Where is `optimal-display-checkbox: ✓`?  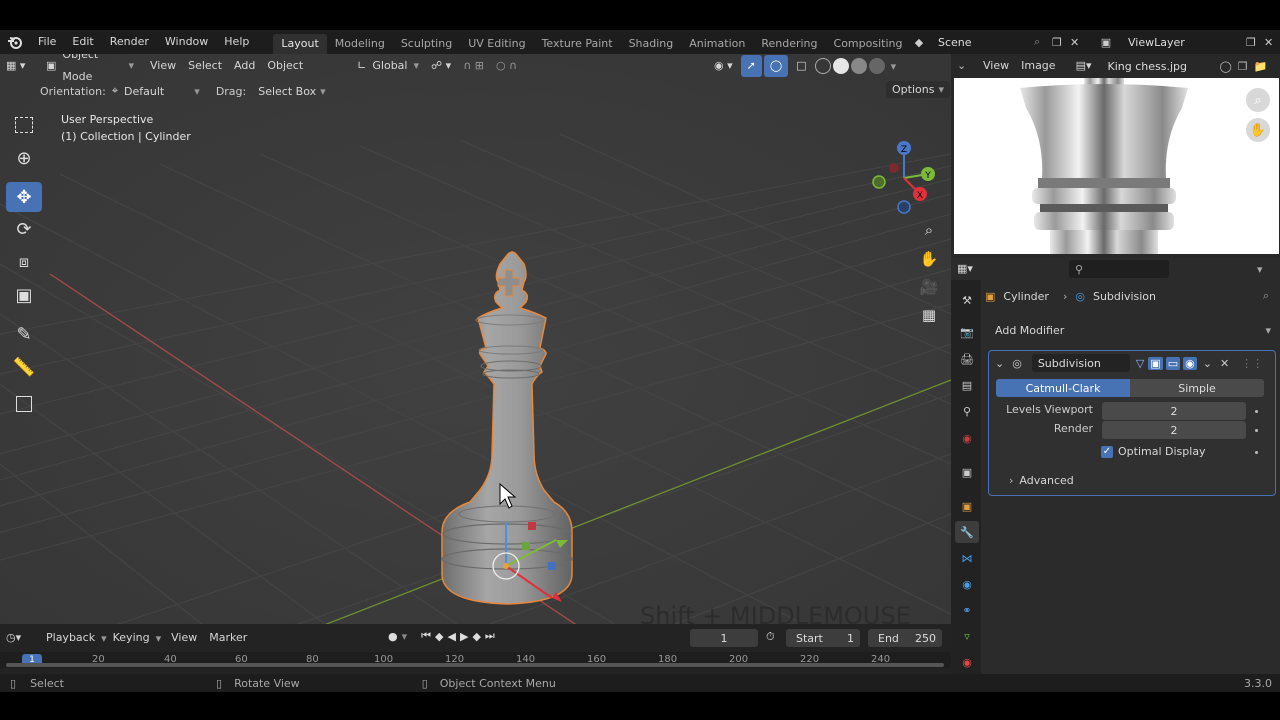 optimal-display-checkbox: ✓ is located at coordinates (1107, 451).